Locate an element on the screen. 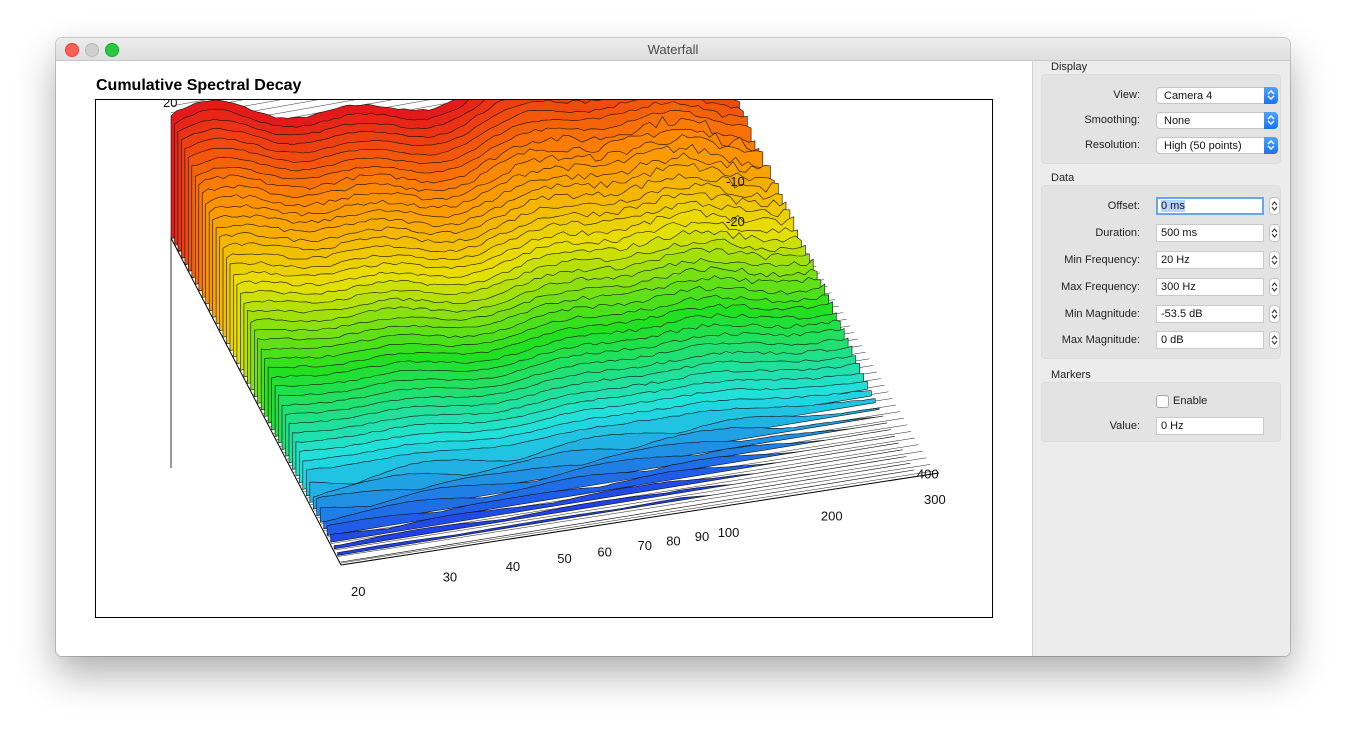 This screenshot has height=730, width=1346. min-frequency-stepper is located at coordinates (1274, 260).